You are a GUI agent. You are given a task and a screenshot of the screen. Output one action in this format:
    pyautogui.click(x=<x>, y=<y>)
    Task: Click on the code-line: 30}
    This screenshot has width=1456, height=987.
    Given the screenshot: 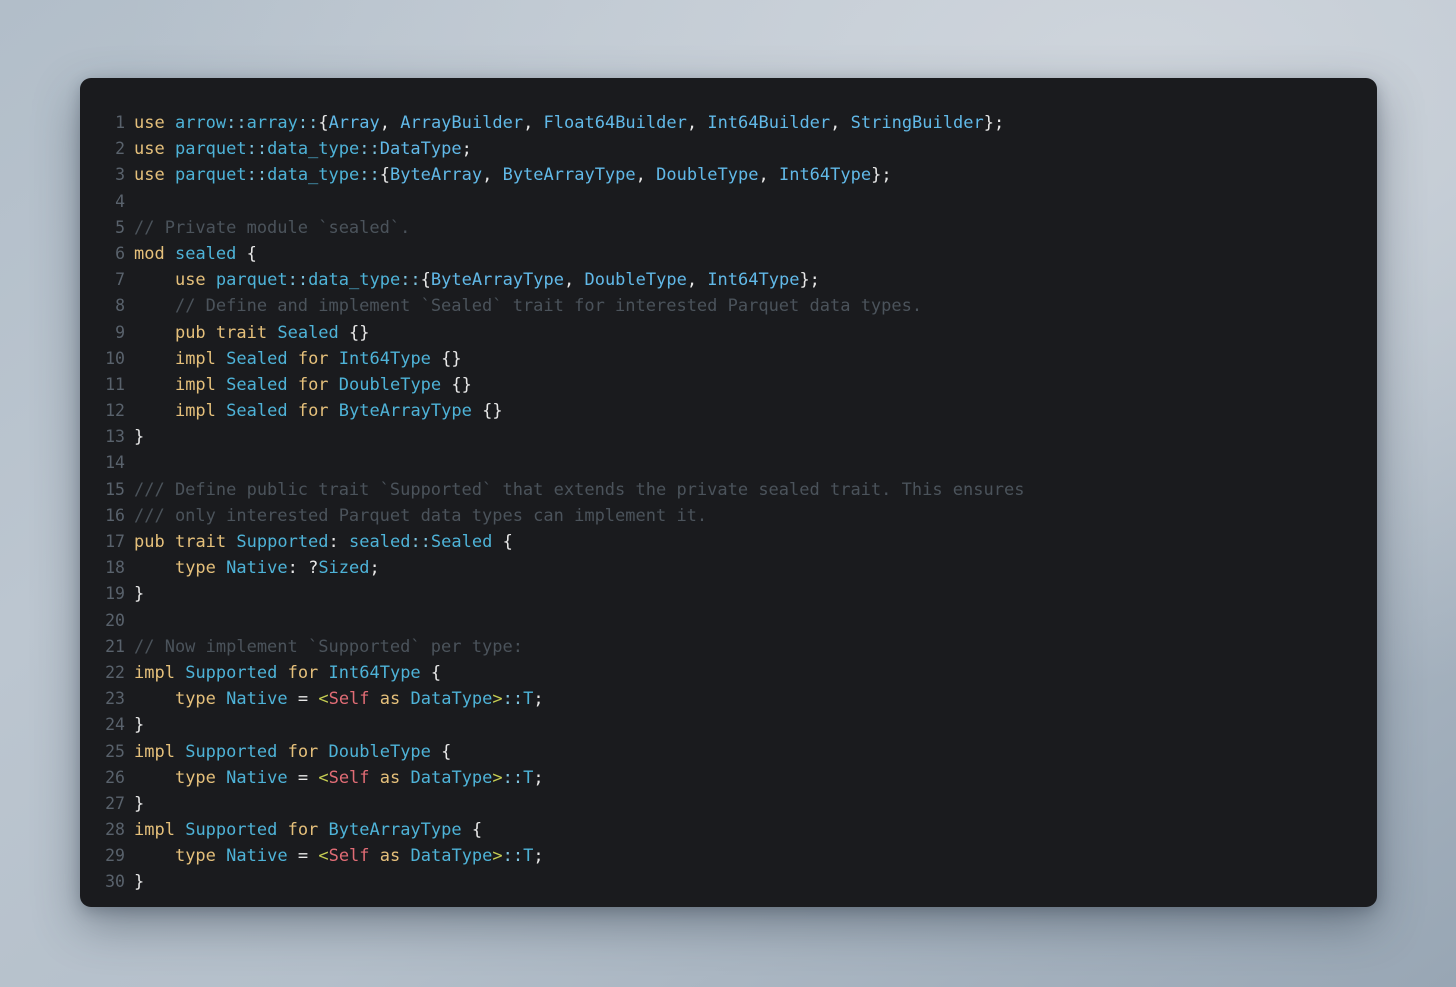 What is the action you would take?
    pyautogui.click(x=728, y=882)
    